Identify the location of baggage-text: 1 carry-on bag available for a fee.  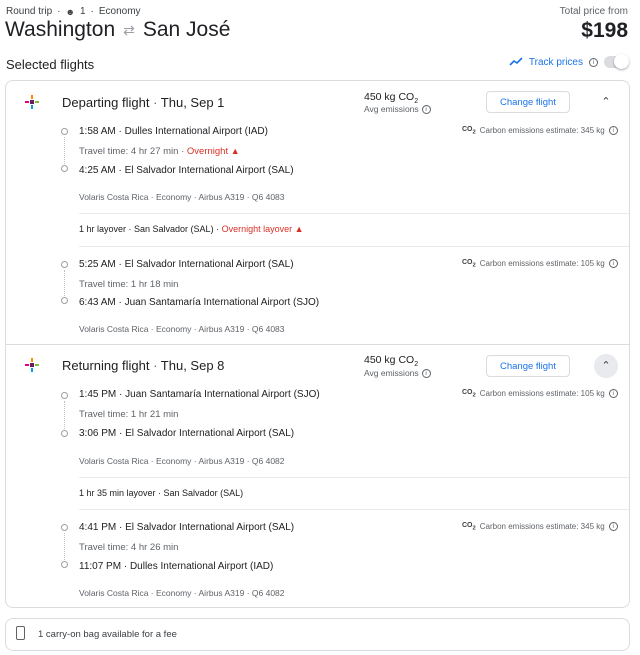
(107, 634).